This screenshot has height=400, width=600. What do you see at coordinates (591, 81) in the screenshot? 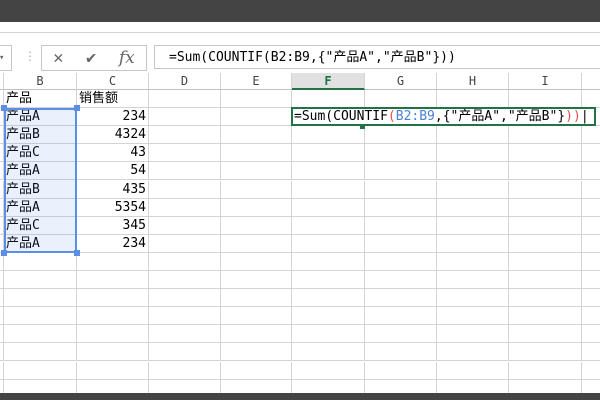
I see `column-header-j` at bounding box center [591, 81].